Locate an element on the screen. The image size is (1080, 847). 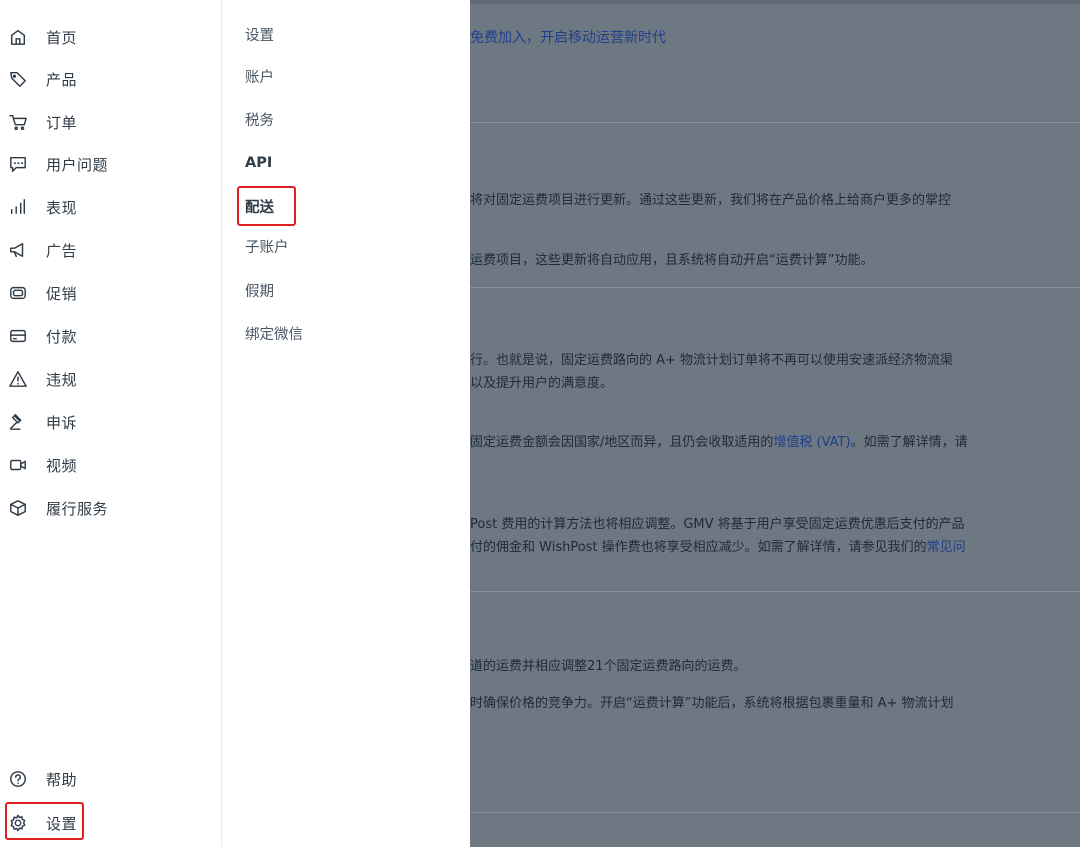
tag-icon is located at coordinates (18, 79).